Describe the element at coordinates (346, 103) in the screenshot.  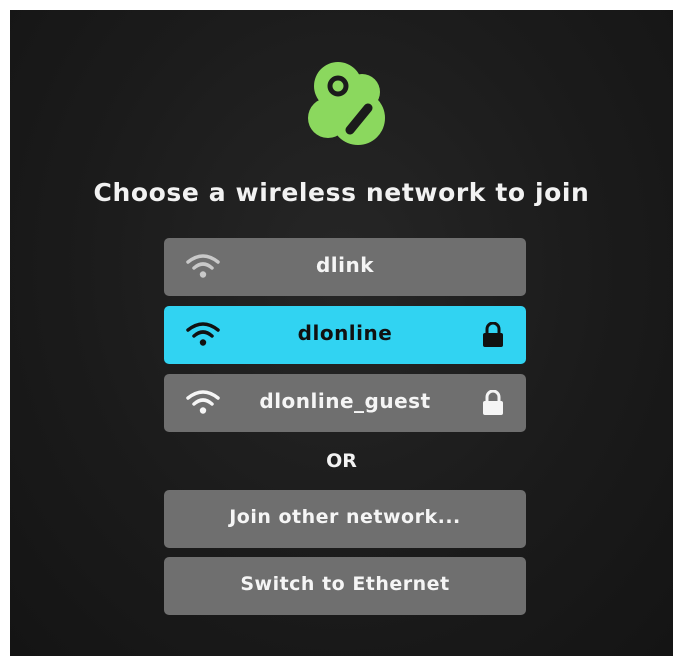
I see `boxee-logo-icon` at that location.